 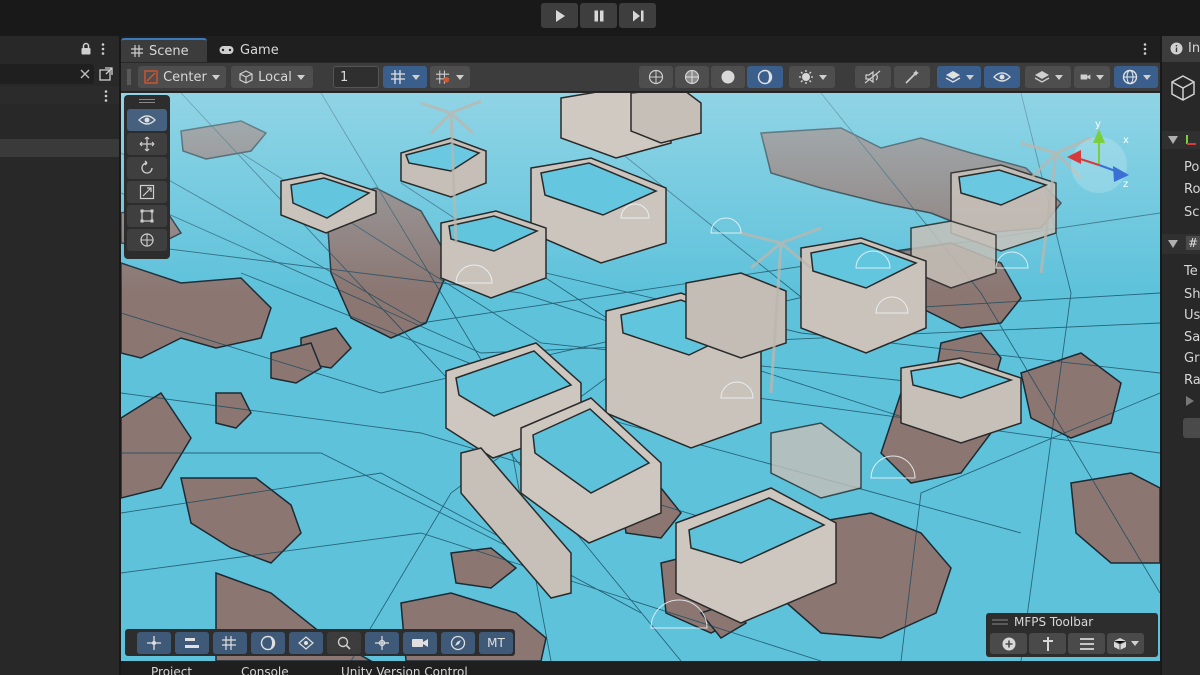 What do you see at coordinates (397, 77) in the screenshot?
I see `grid-snap-icon` at bounding box center [397, 77].